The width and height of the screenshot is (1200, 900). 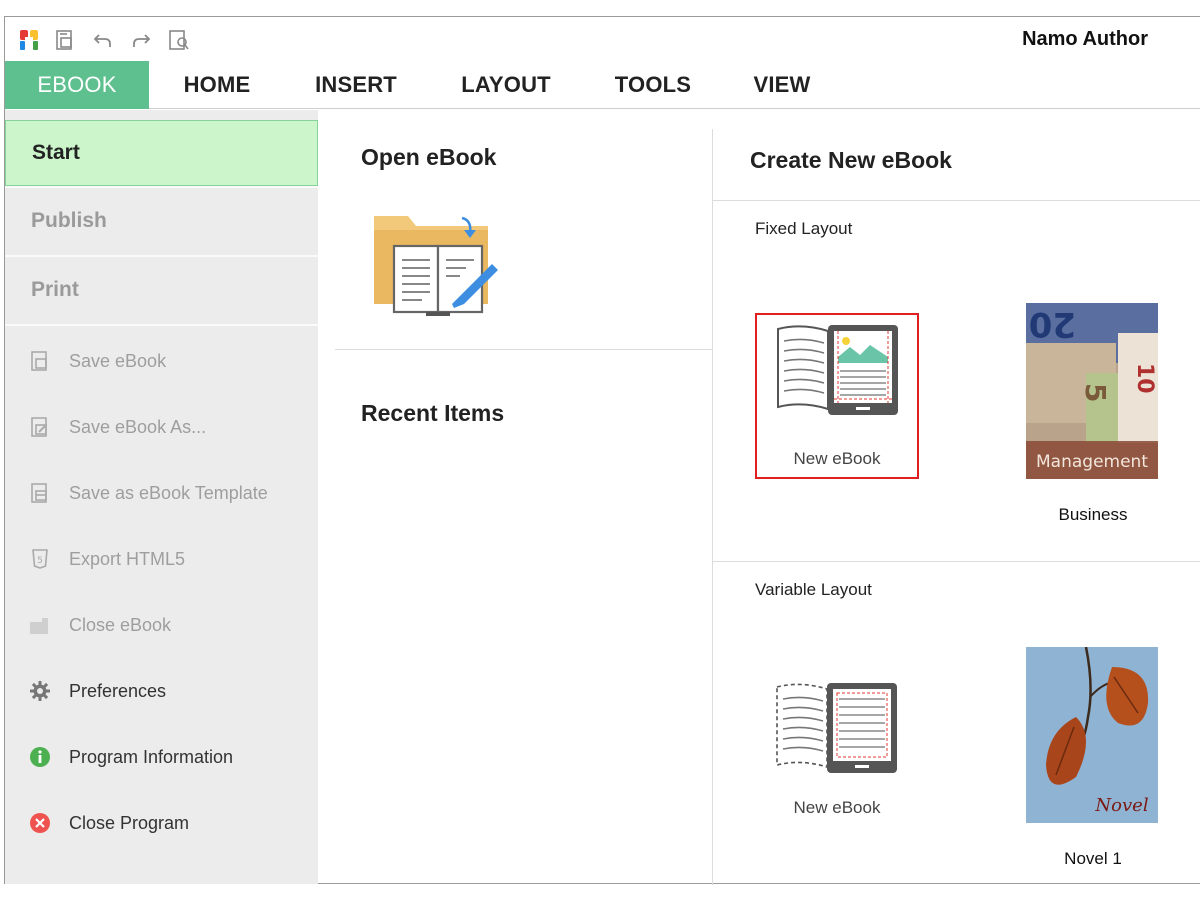 I want to click on sidebar-item-start: Start, so click(x=161, y=153).